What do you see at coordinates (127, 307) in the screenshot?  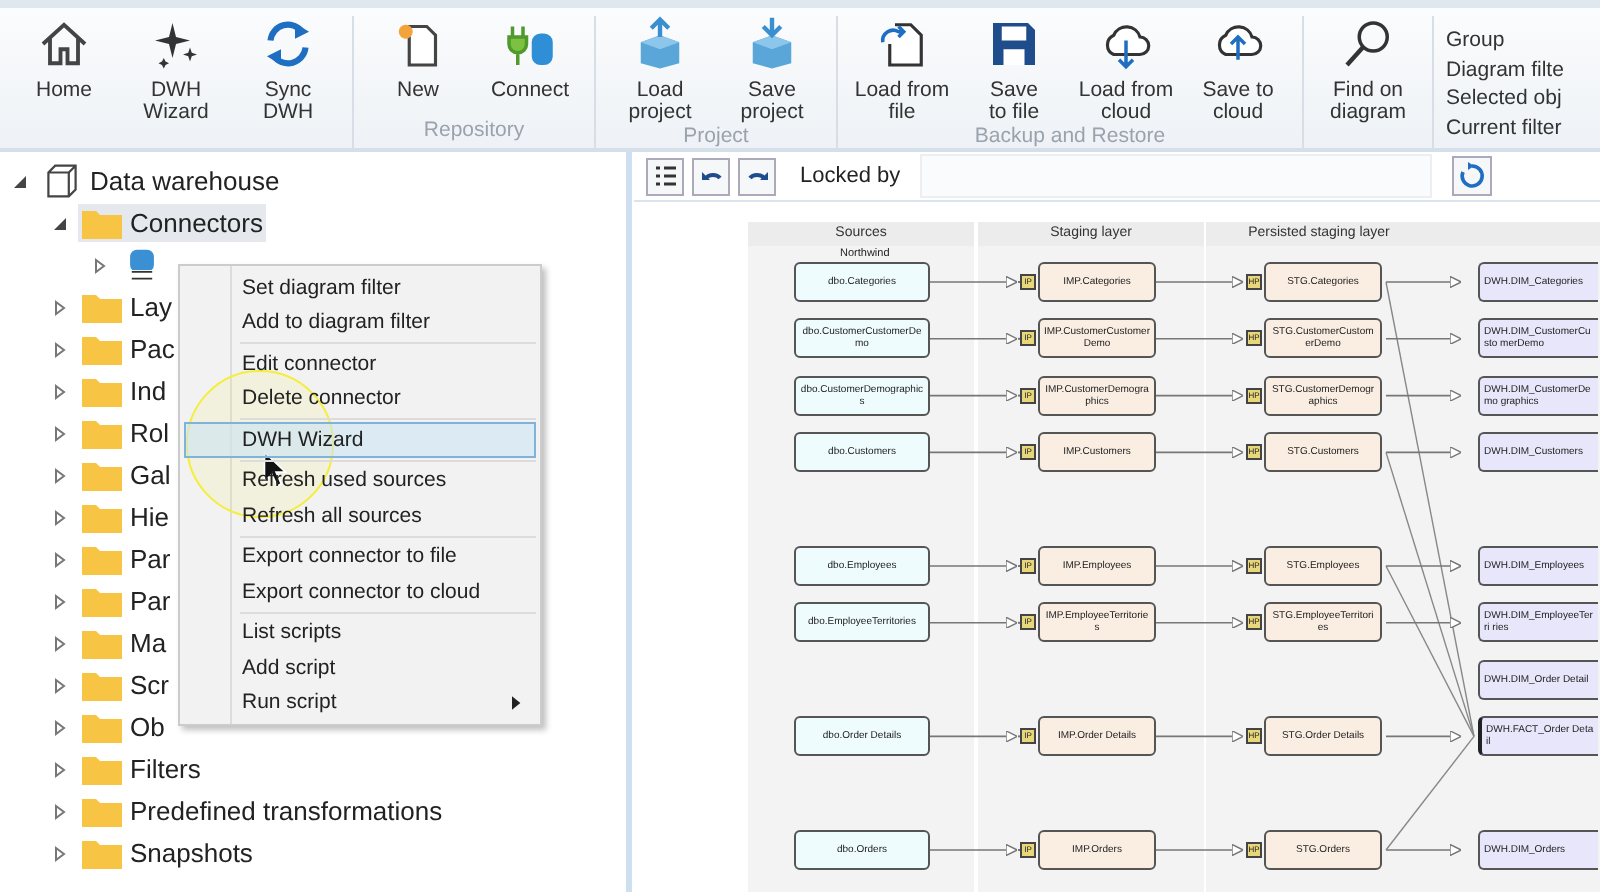 I see `tree-item: Lay` at bounding box center [127, 307].